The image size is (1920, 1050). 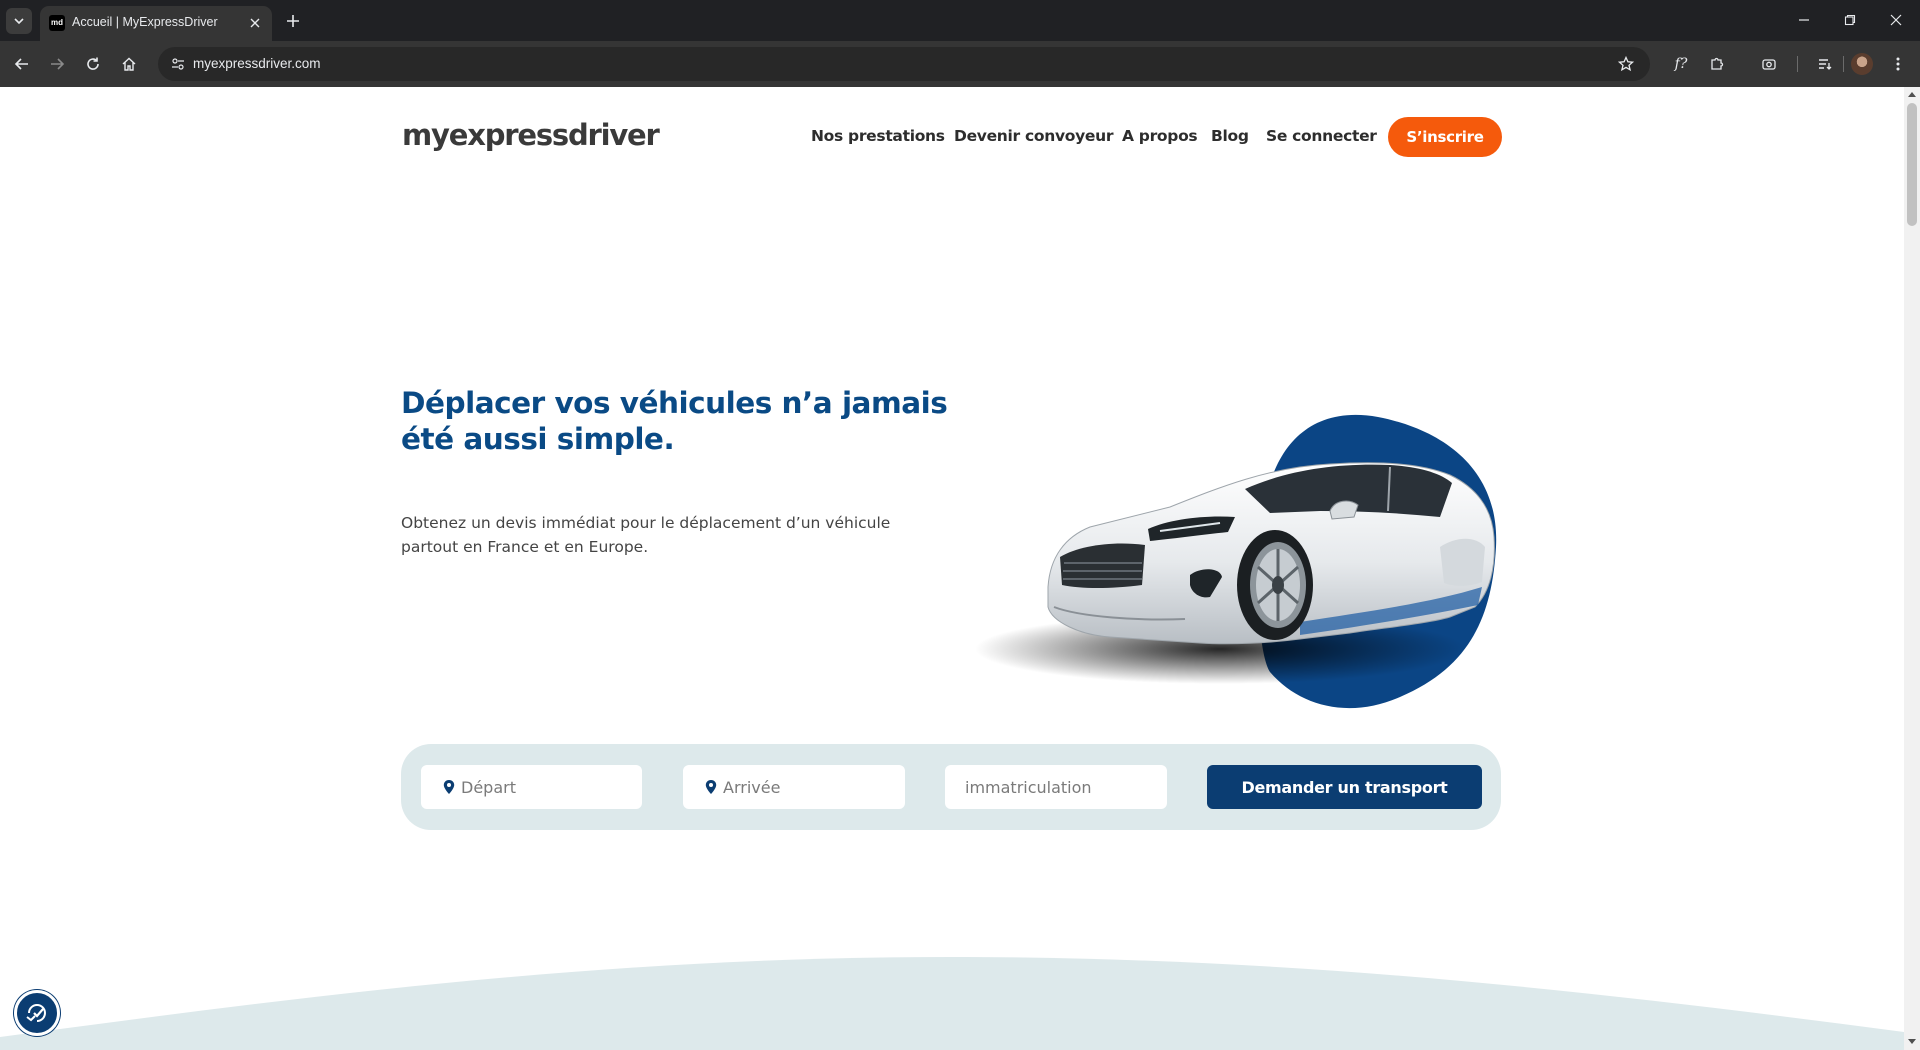 I want to click on accessibility-icon, so click(x=36, y=1013).